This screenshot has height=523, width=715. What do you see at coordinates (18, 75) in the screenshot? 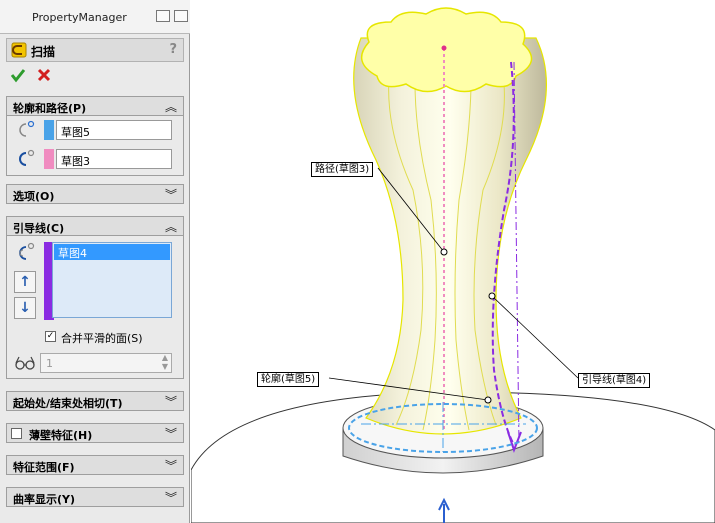
I see `ok-checkmark-icon` at bounding box center [18, 75].